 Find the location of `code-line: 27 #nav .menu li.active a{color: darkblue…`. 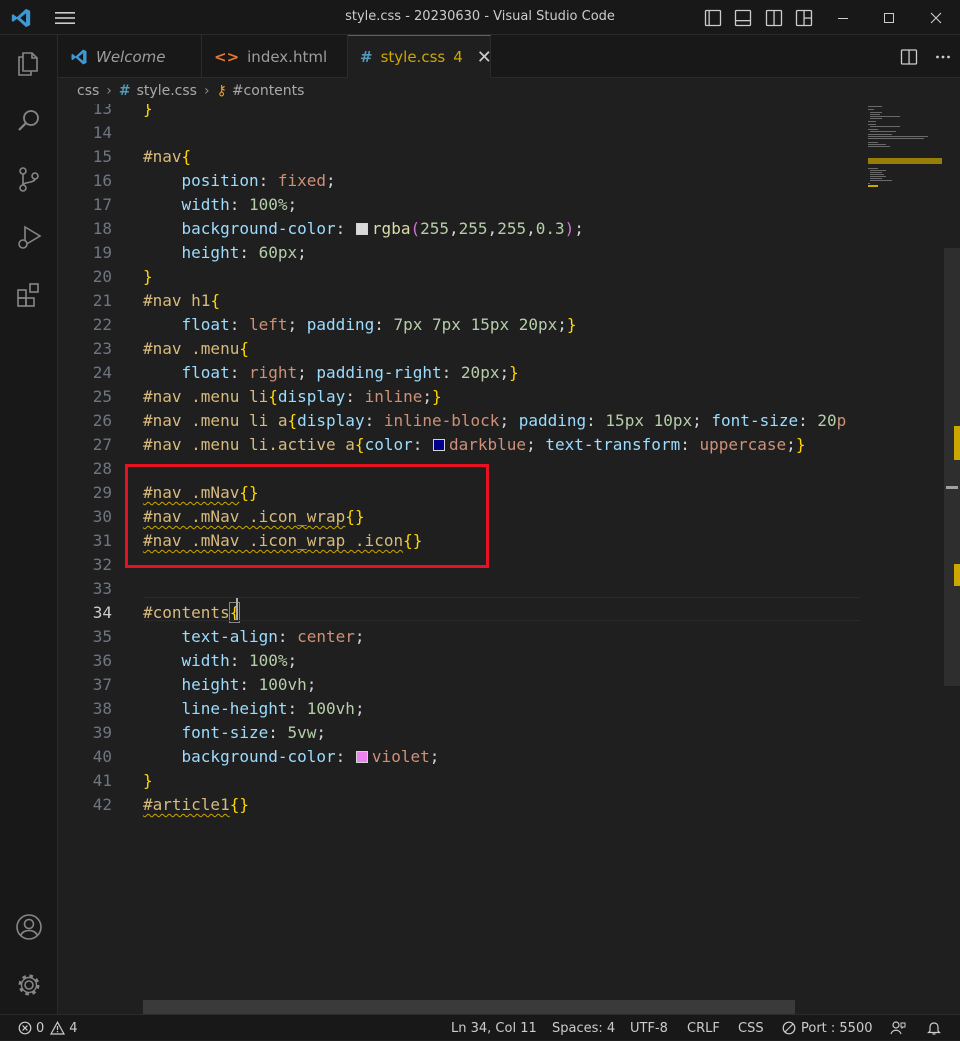

code-line: 27 #nav .menu li.active a{color: darkblue… is located at coordinates (459, 445).